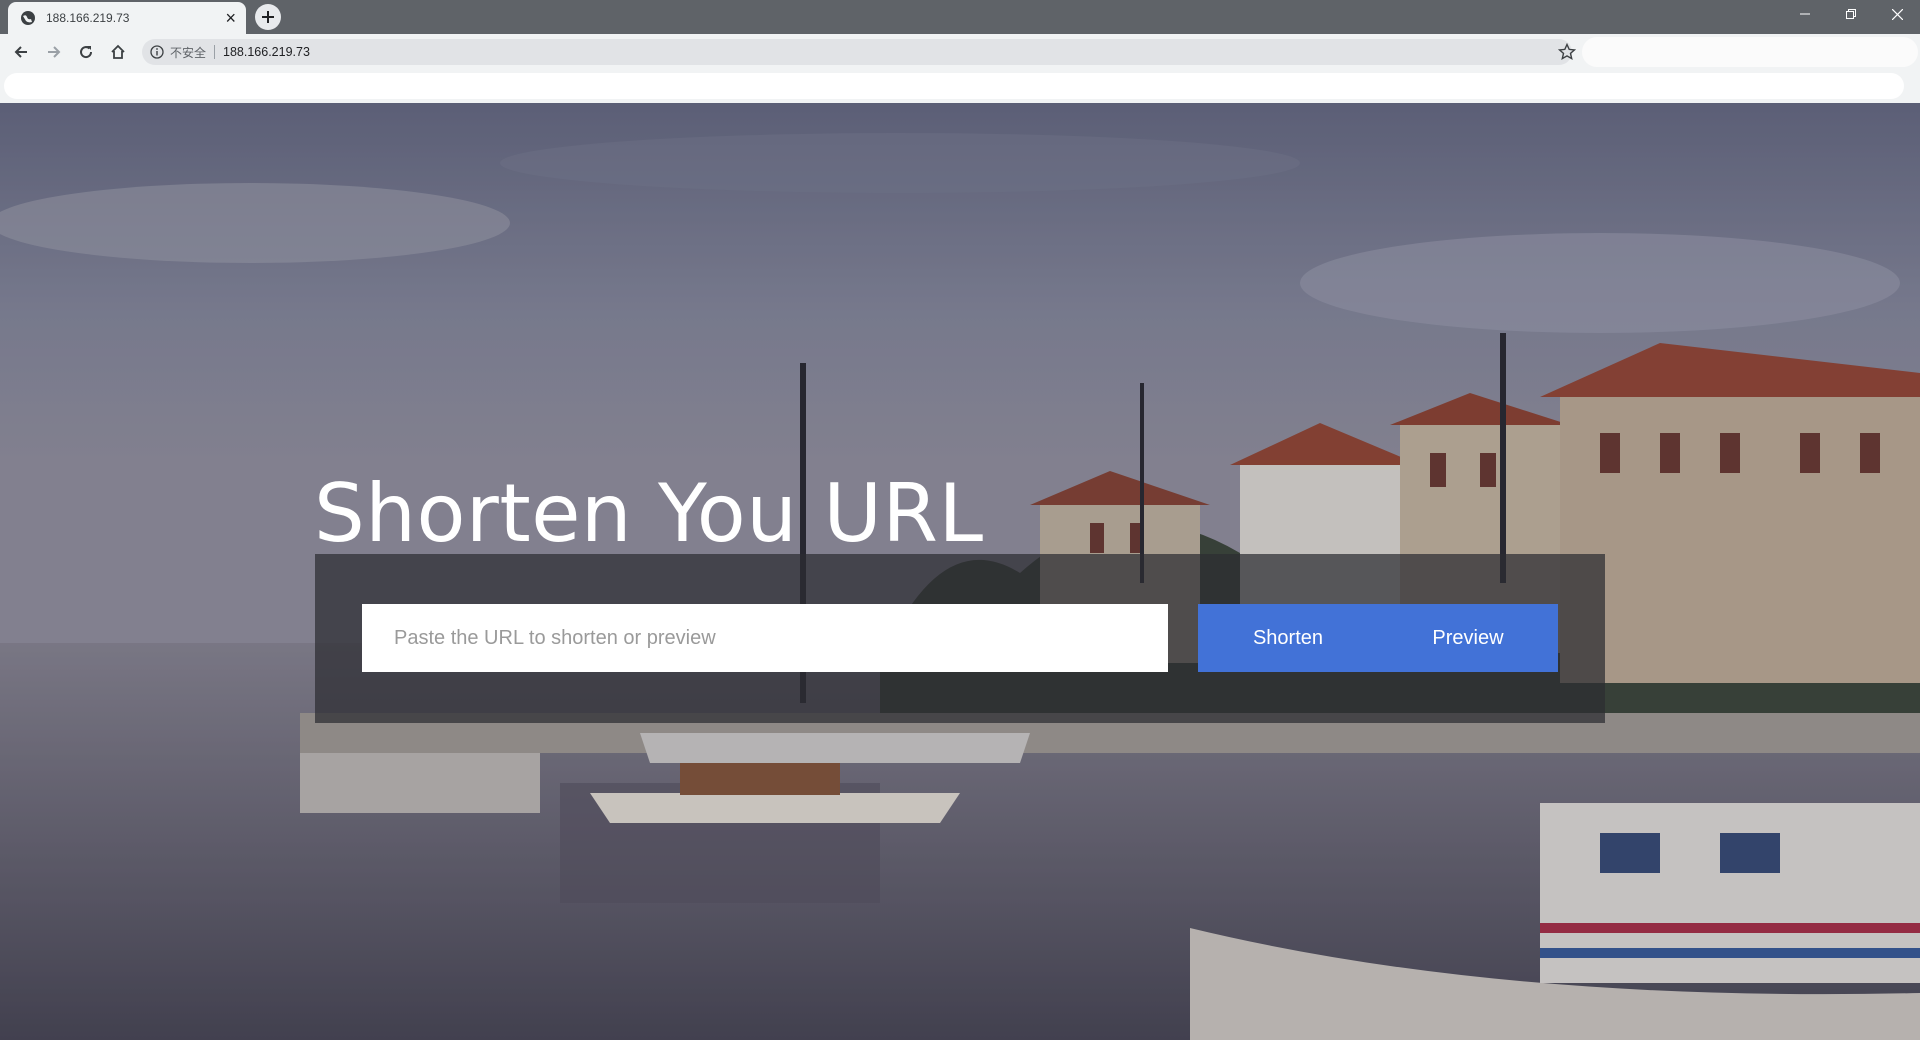 Image resolution: width=1920 pixels, height=1040 pixels. Describe the element at coordinates (960, 17) in the screenshot. I see `tab-strip: 188.166.219.73 ×` at that location.